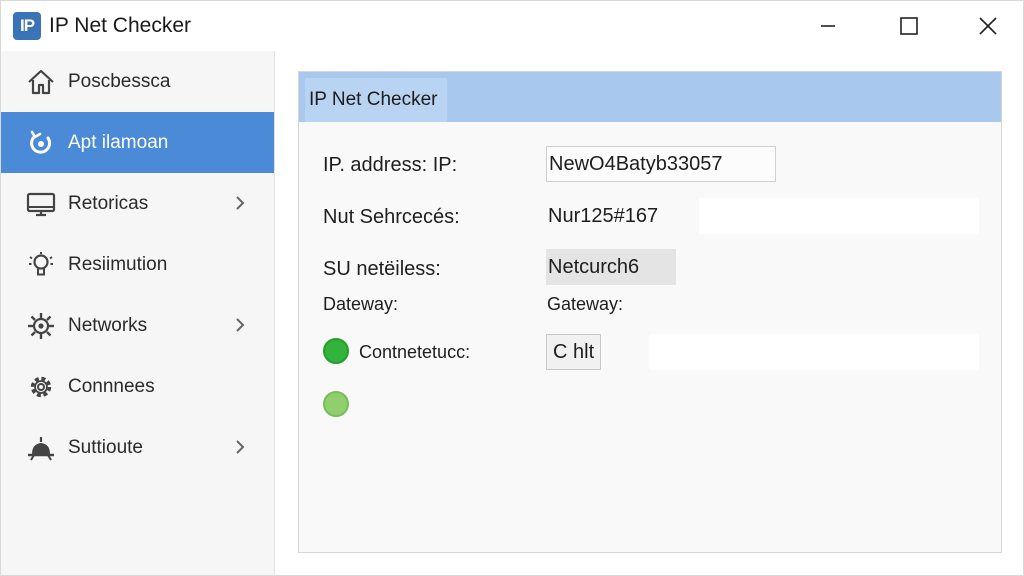 The width and height of the screenshot is (1024, 576). I want to click on minimize-icon, so click(828, 26).